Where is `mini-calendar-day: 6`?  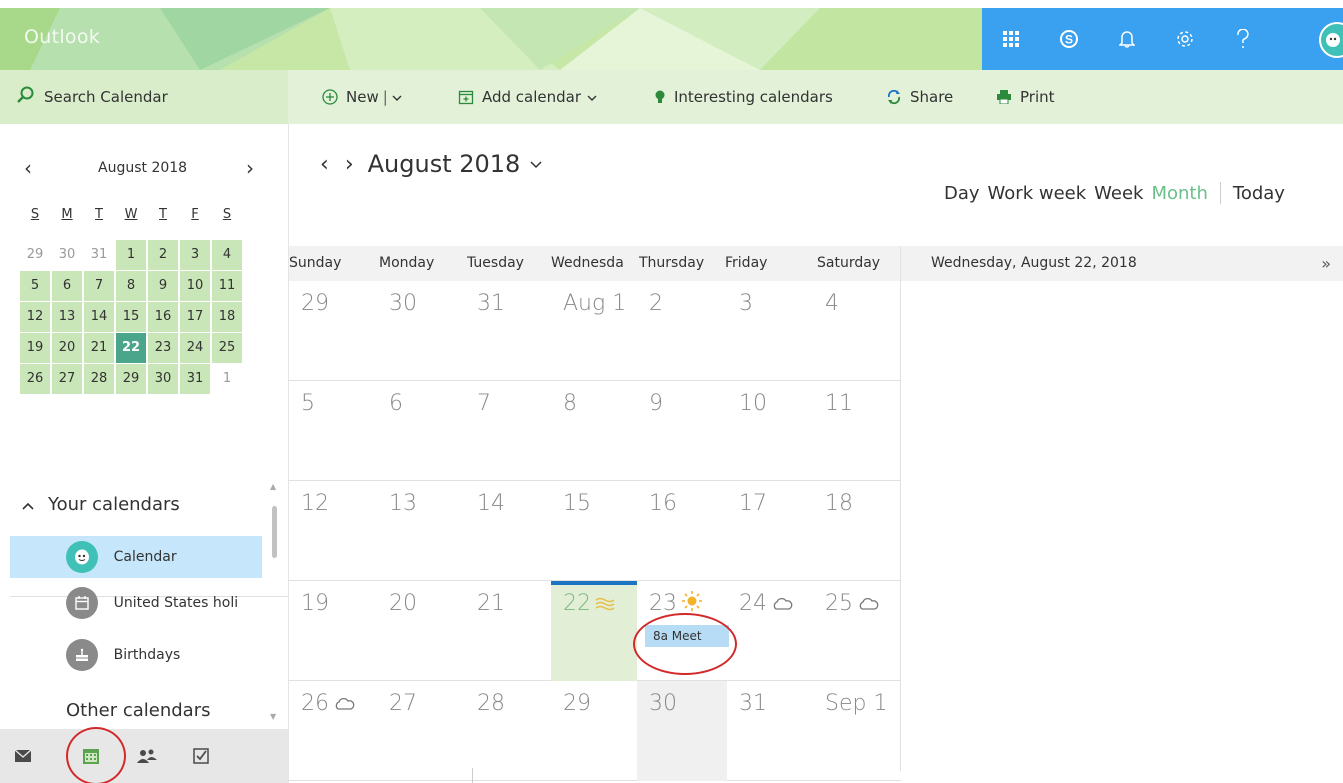
mini-calendar-day: 6 is located at coordinates (67, 286).